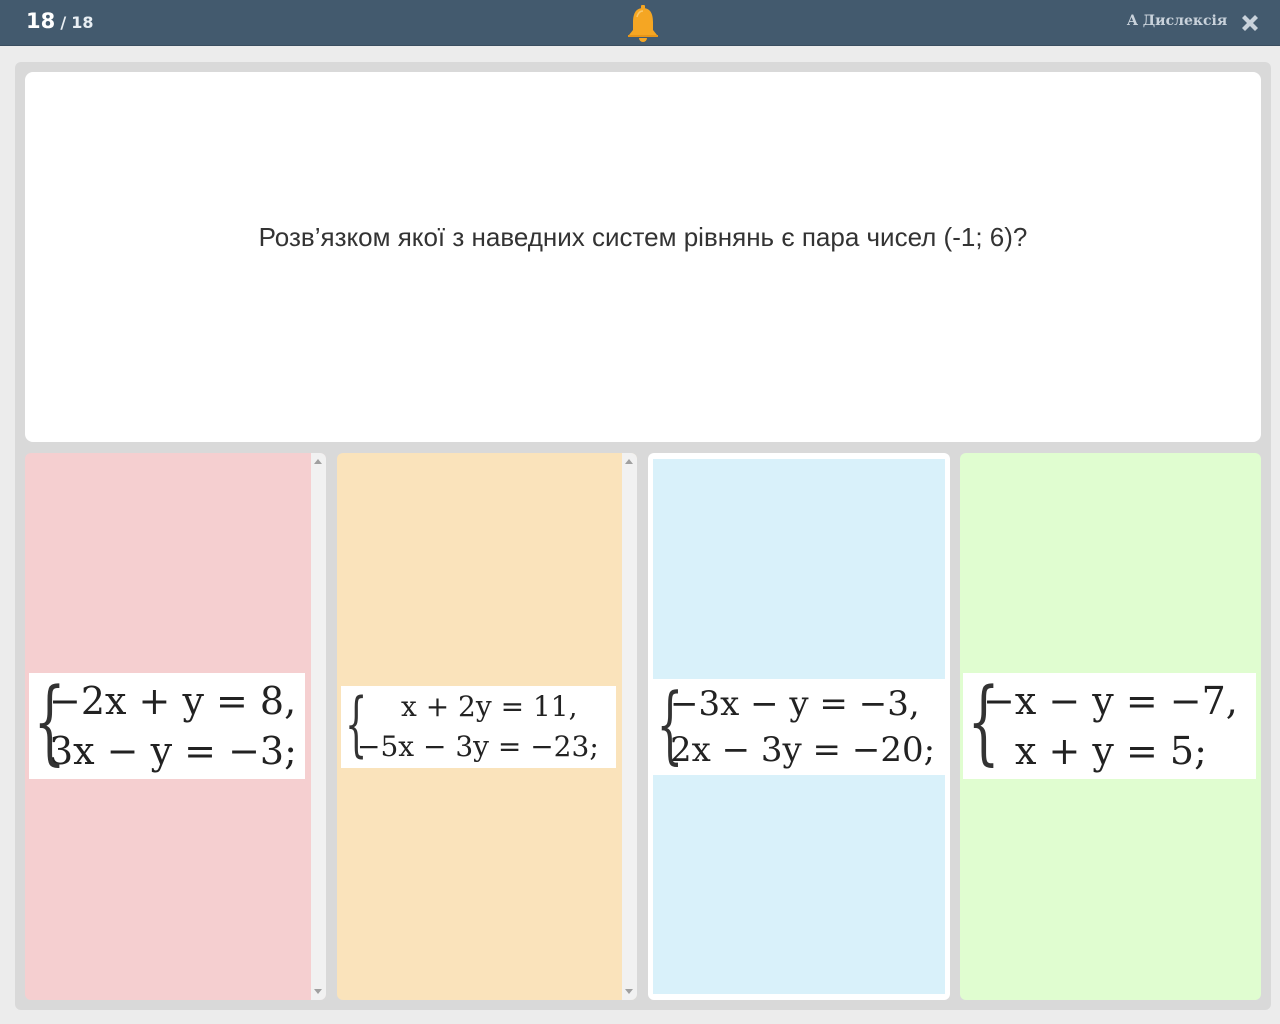 The height and width of the screenshot is (1024, 1280). What do you see at coordinates (643, 24) in the screenshot?
I see `bell-icon` at bounding box center [643, 24].